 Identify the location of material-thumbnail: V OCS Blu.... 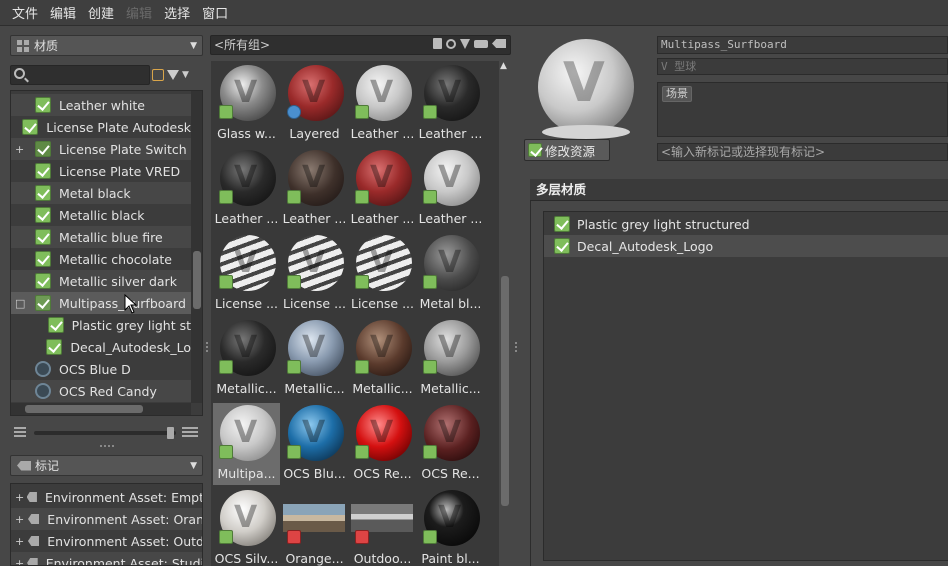
(314, 444).